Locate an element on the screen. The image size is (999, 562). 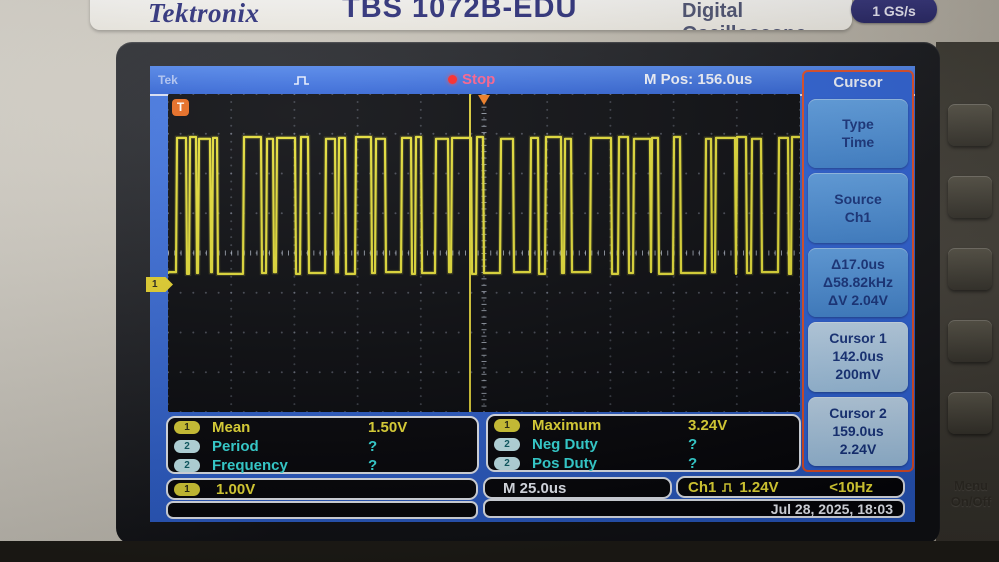
softkey-type: Type Time is located at coordinates (858, 134).